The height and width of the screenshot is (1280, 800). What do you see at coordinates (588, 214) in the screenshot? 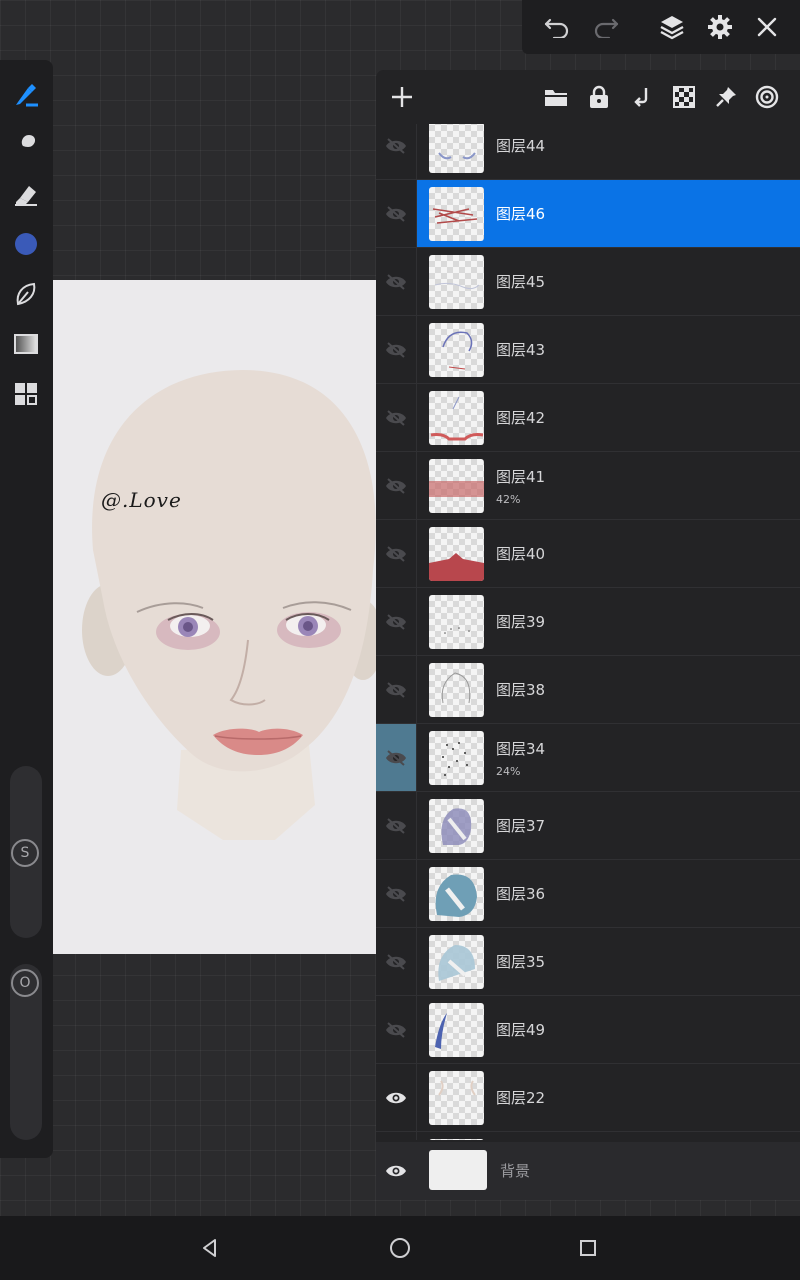
I see `layer-row: 图层46` at bounding box center [588, 214].